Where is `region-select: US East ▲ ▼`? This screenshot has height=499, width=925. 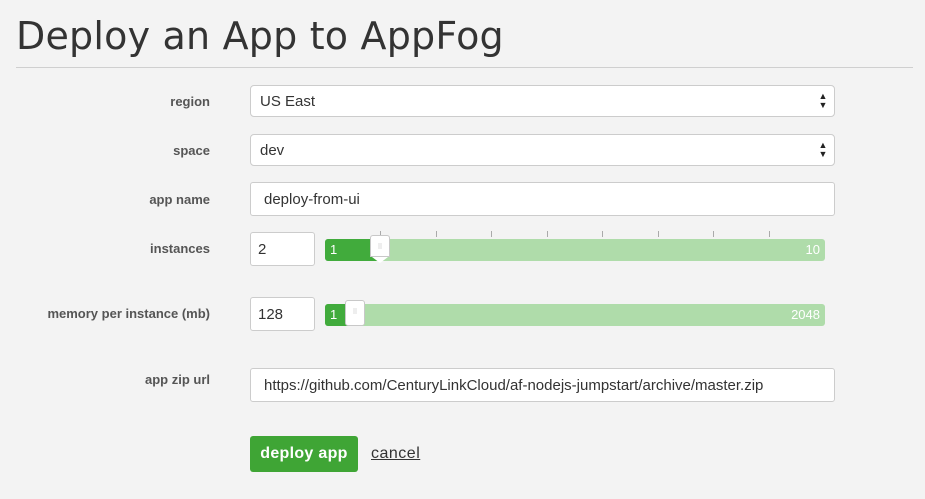
region-select: US East ▲ ▼ is located at coordinates (542, 101).